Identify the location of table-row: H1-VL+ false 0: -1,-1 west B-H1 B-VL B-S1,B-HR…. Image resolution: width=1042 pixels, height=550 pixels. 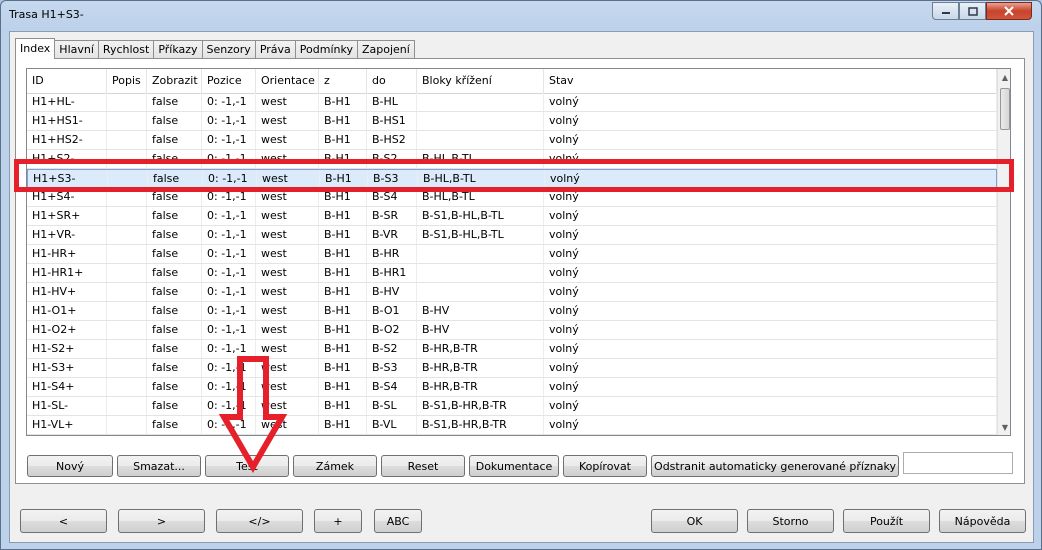
(512, 425).